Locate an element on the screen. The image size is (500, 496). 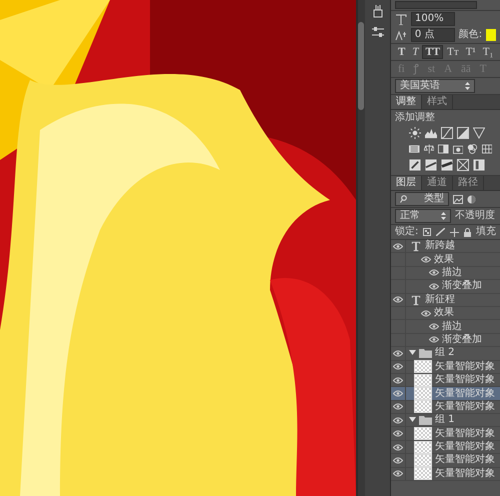
layer-row: 组 2 is located at coordinates (445, 354).